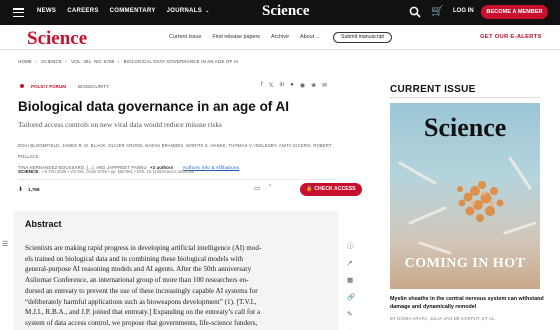  I want to click on cite-icon: ”, so click(270, 188).